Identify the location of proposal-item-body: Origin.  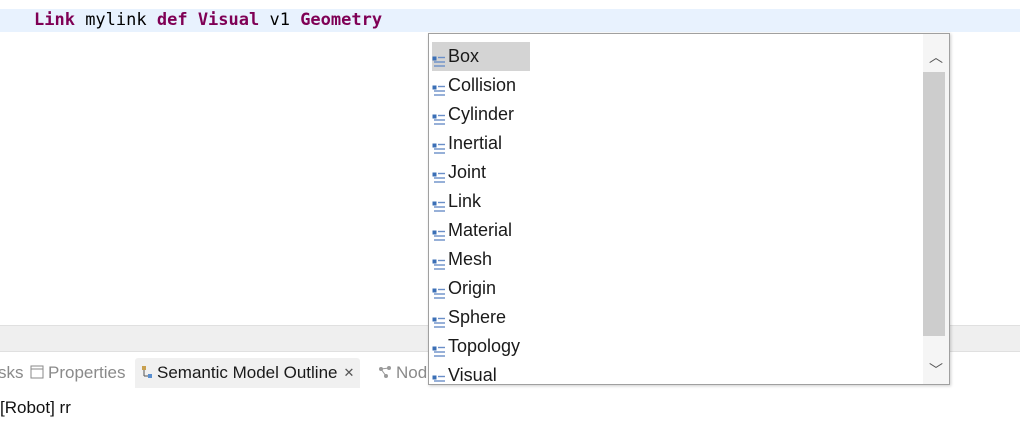
(467, 288).